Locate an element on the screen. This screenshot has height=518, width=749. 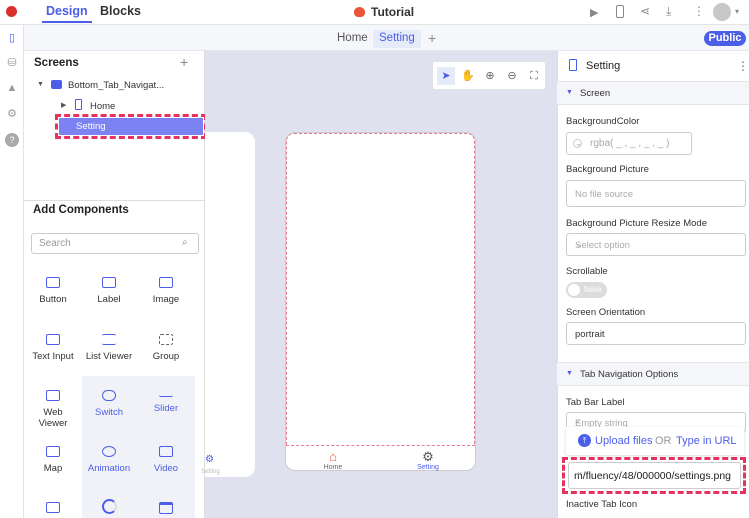
tab-blocks: Blocks is located at coordinates (120, 11).